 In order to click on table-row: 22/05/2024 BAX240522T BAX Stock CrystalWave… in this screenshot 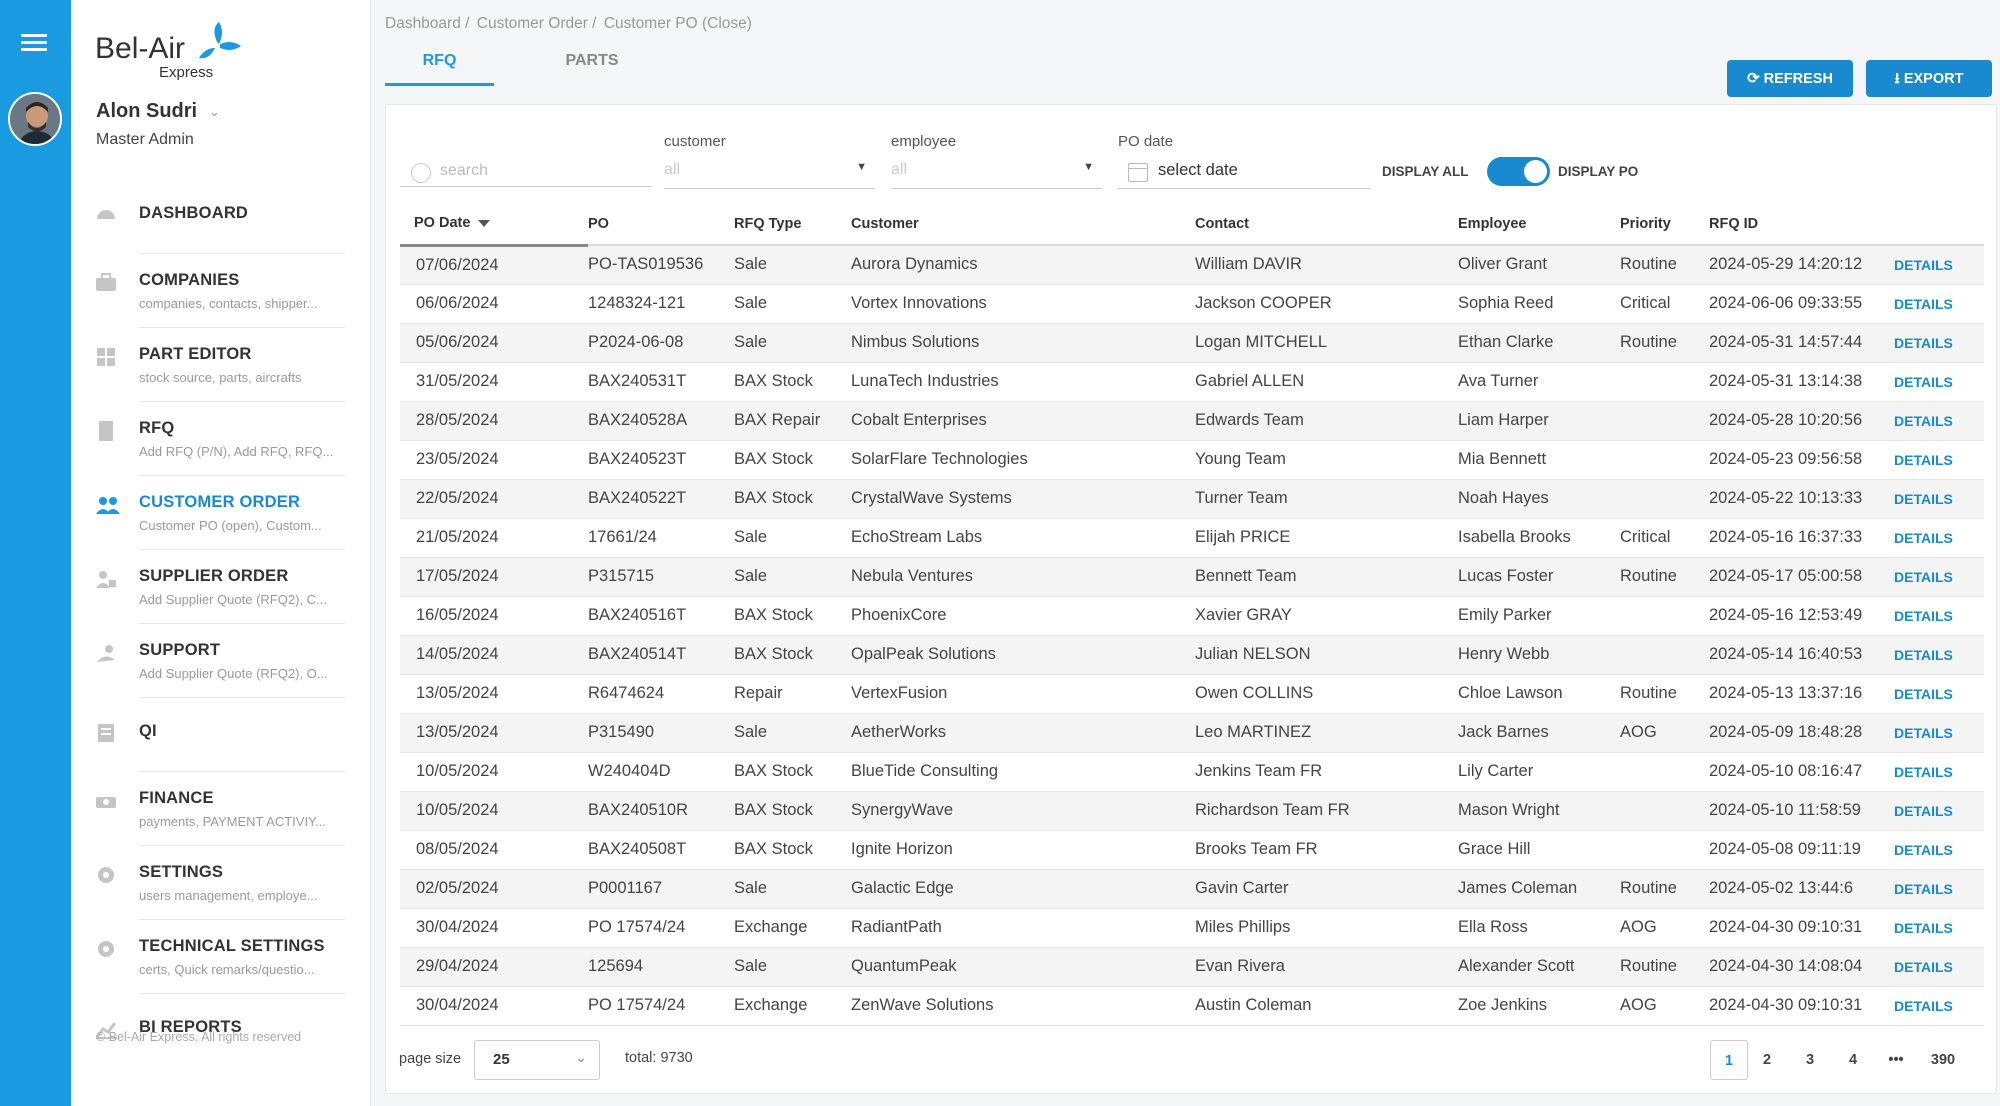, I will do `click(1192, 499)`.